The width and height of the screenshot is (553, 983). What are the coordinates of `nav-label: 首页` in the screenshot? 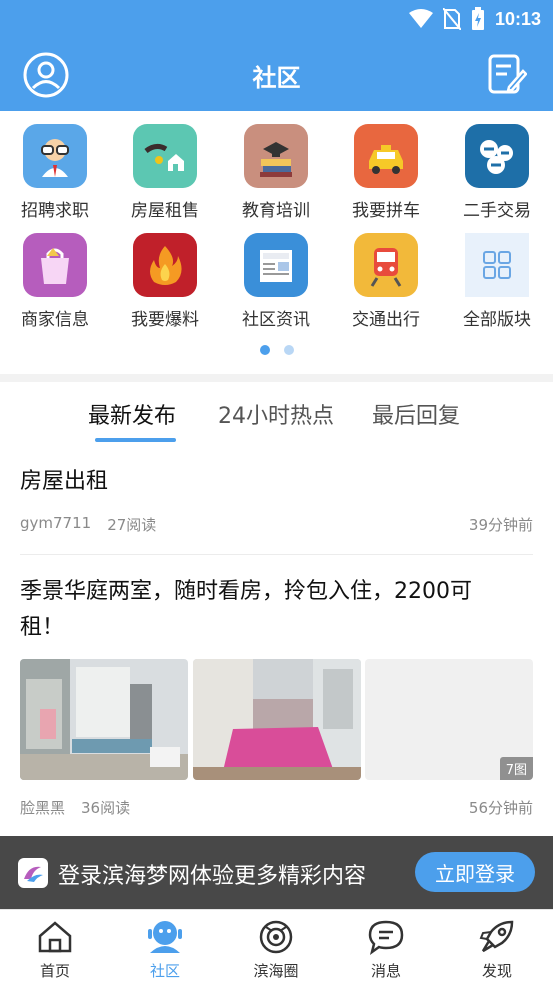 It's located at (54, 971).